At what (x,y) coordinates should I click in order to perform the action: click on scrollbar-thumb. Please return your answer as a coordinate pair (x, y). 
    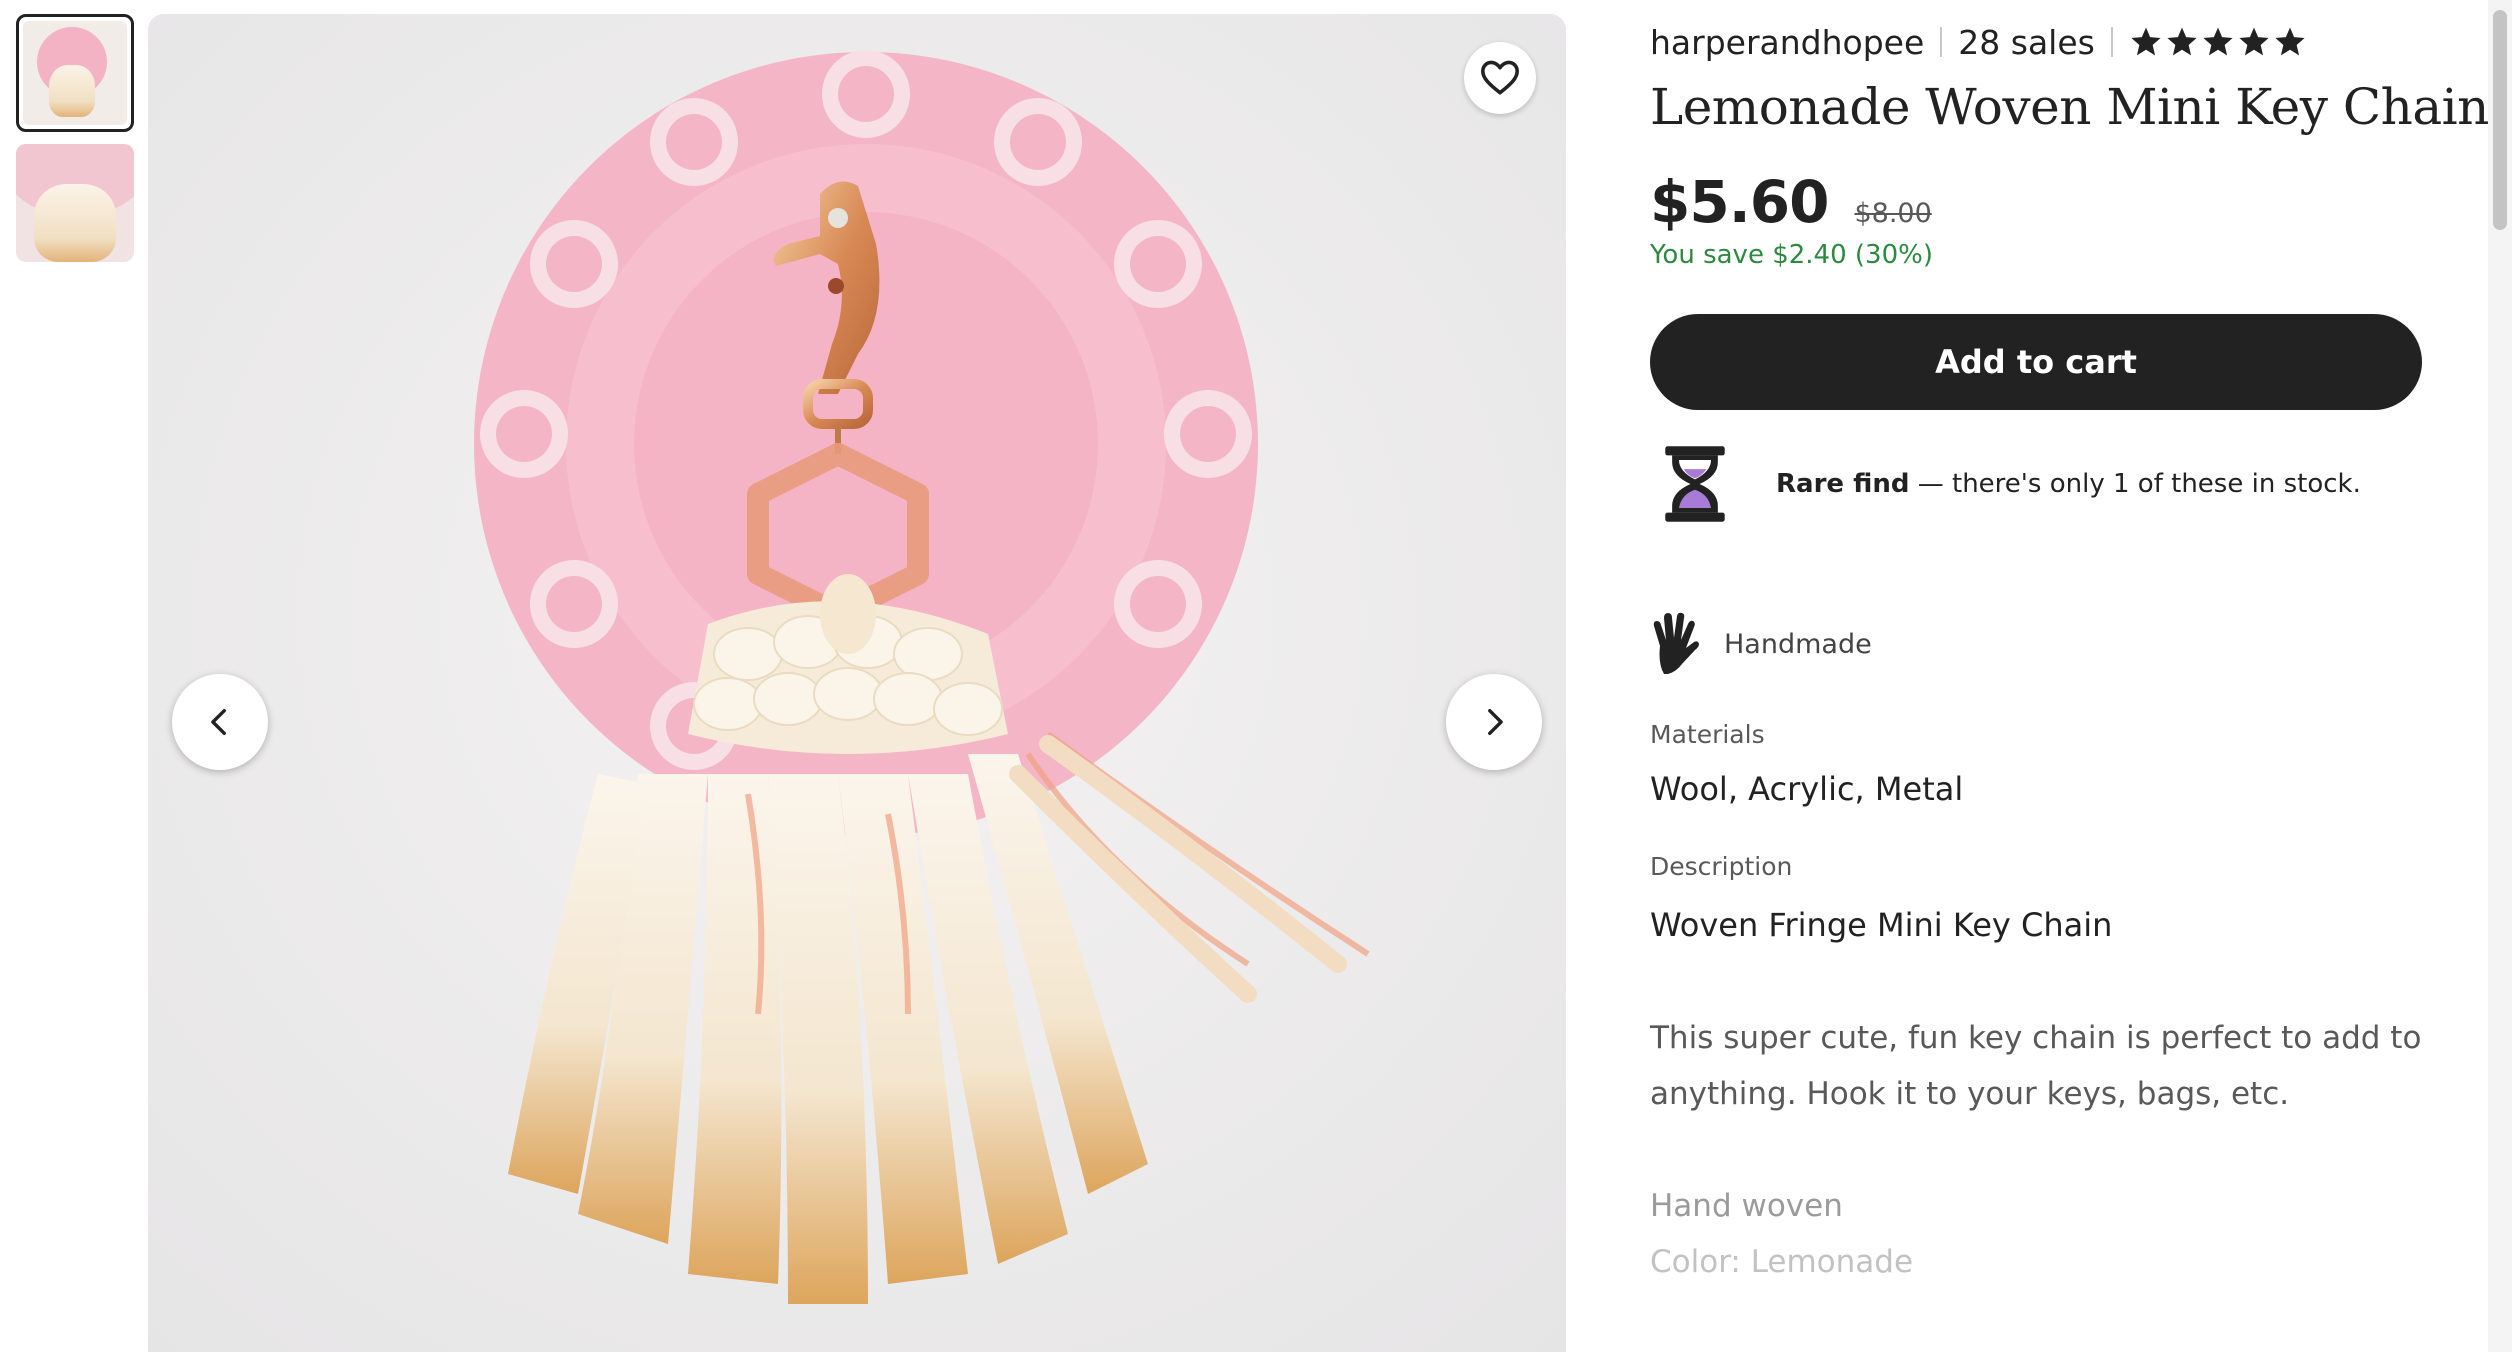
    Looking at the image, I should click on (2500, 120).